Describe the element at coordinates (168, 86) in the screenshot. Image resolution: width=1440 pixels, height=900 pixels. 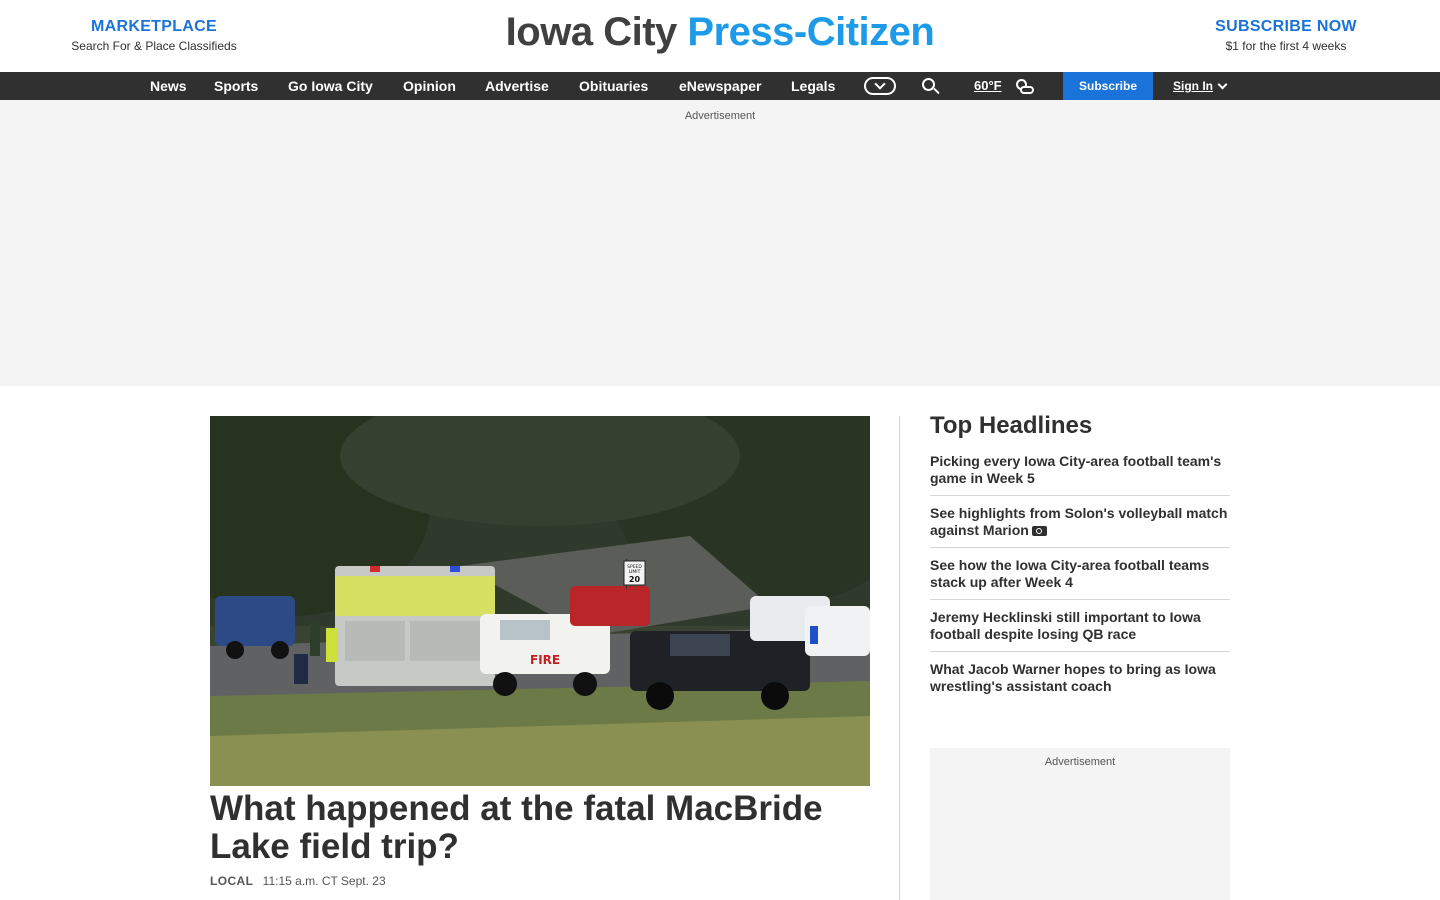
I see `nav-news: News` at that location.